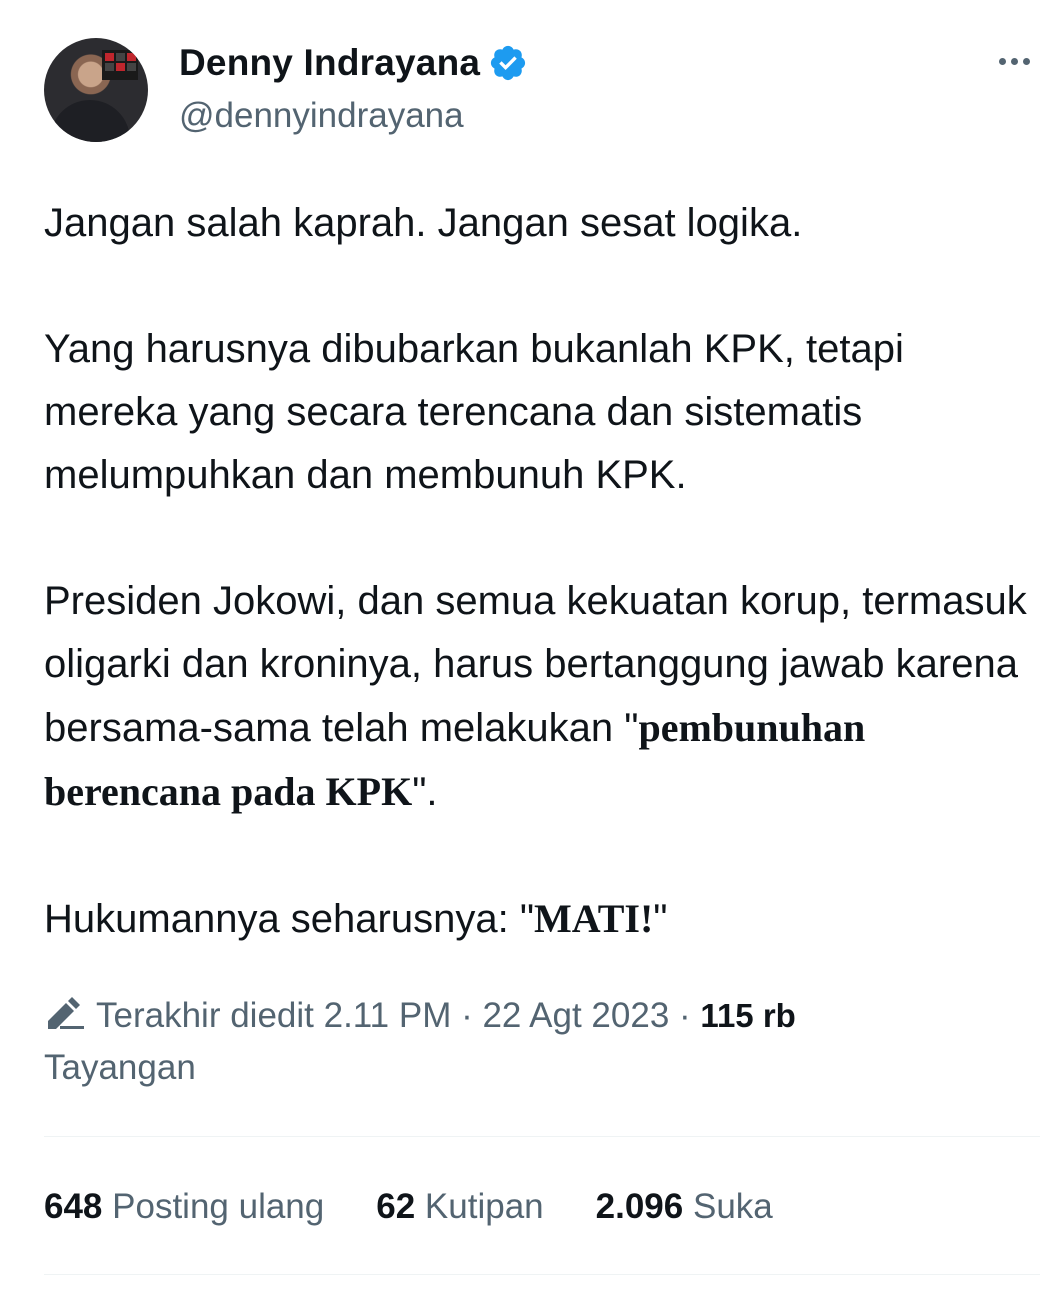 This screenshot has height=1306, width=1060. What do you see at coordinates (639, 1206) in the screenshot?
I see `likes-count: 2.096` at bounding box center [639, 1206].